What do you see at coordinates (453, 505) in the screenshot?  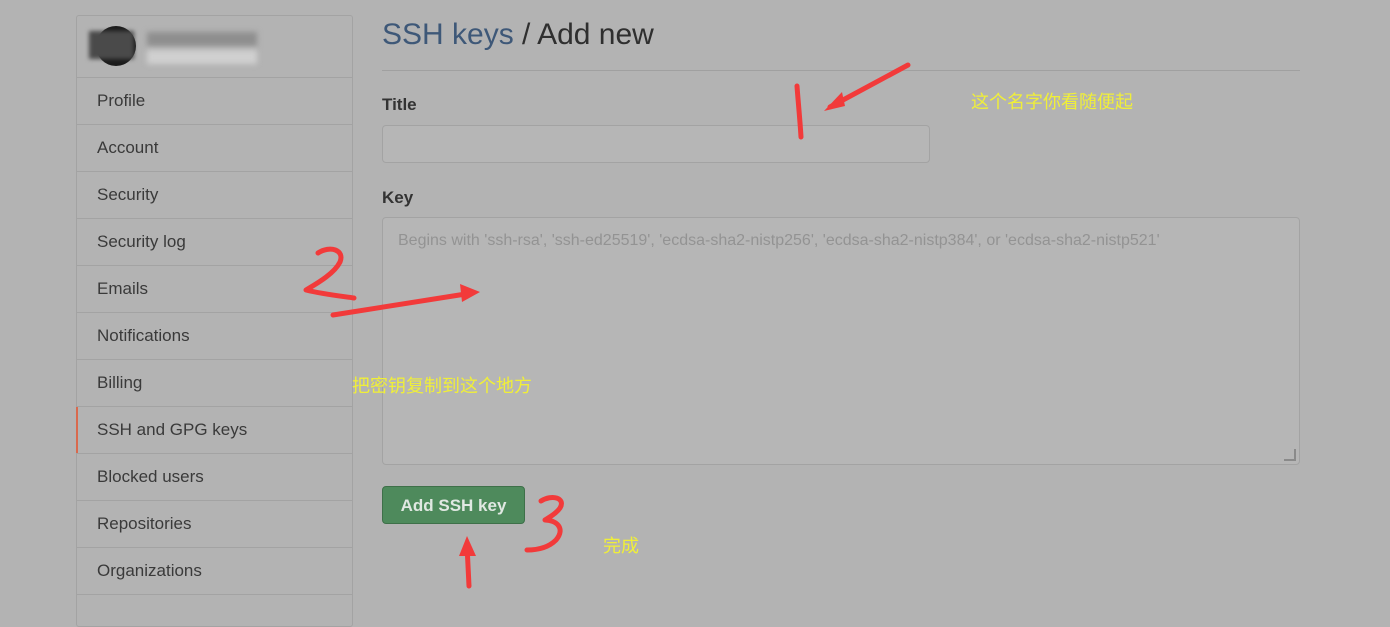 I see `add-ssh-key-button: Add SSH key` at bounding box center [453, 505].